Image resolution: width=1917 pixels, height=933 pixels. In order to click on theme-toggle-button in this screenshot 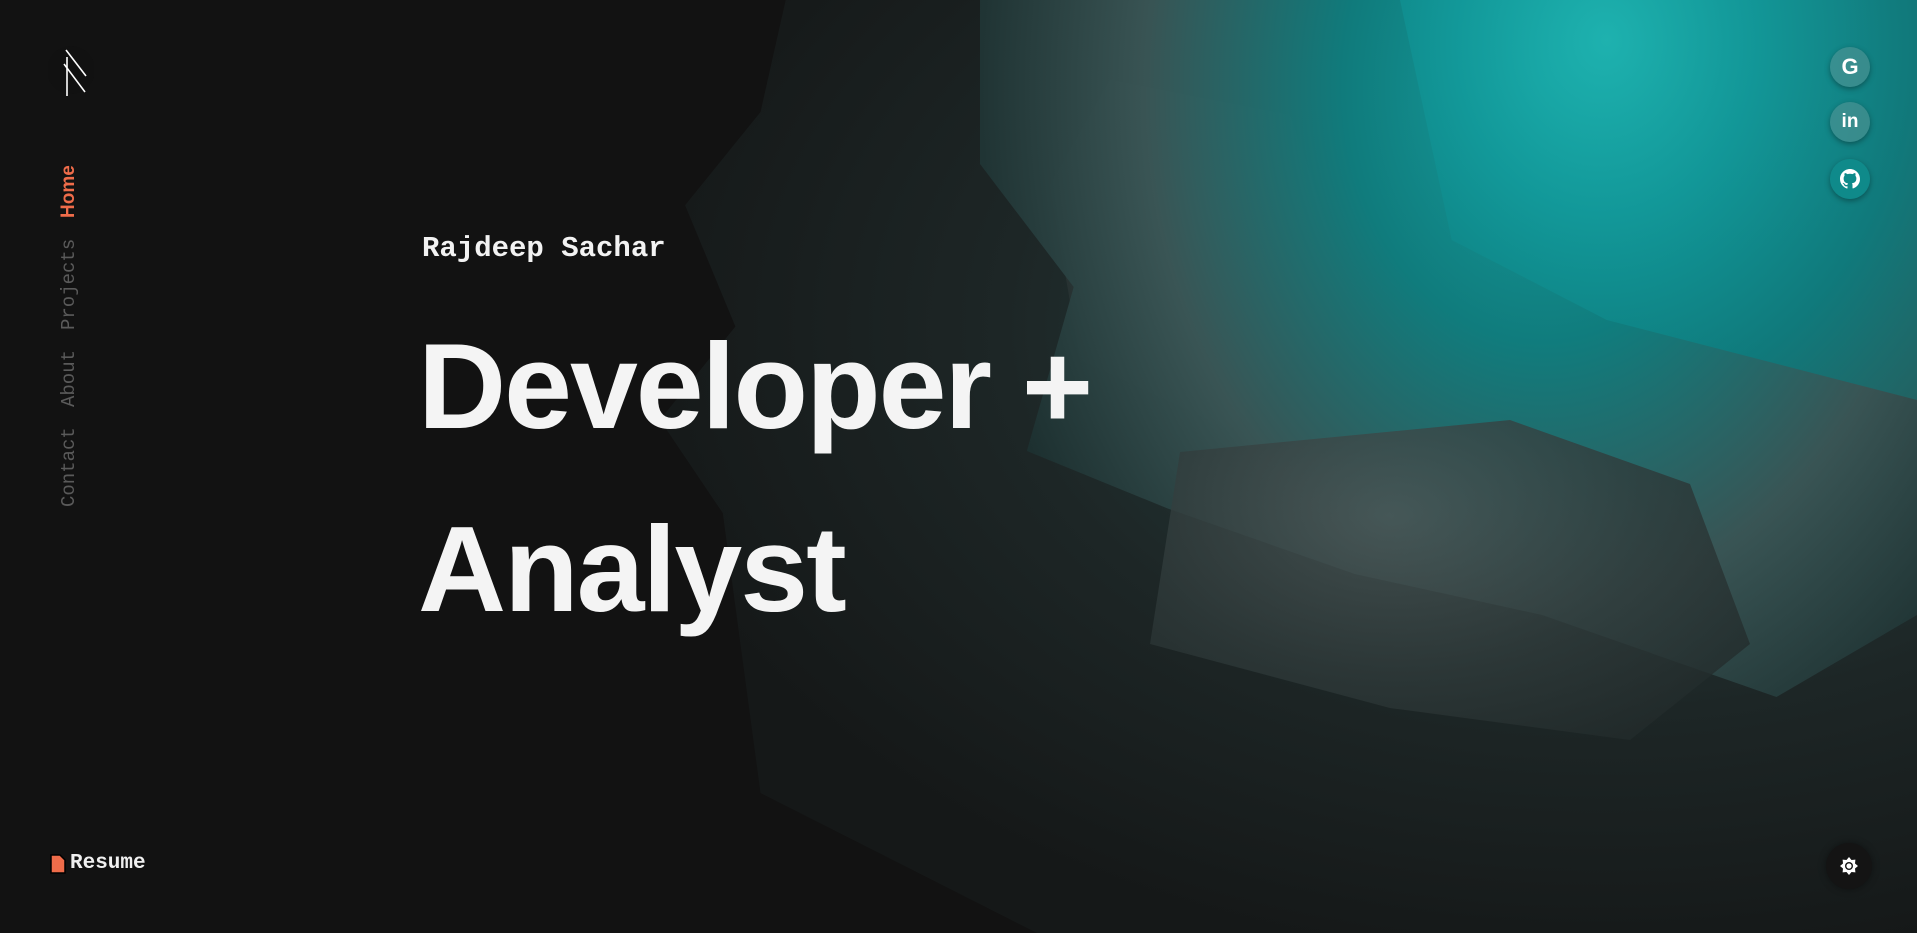, I will do `click(1849, 866)`.